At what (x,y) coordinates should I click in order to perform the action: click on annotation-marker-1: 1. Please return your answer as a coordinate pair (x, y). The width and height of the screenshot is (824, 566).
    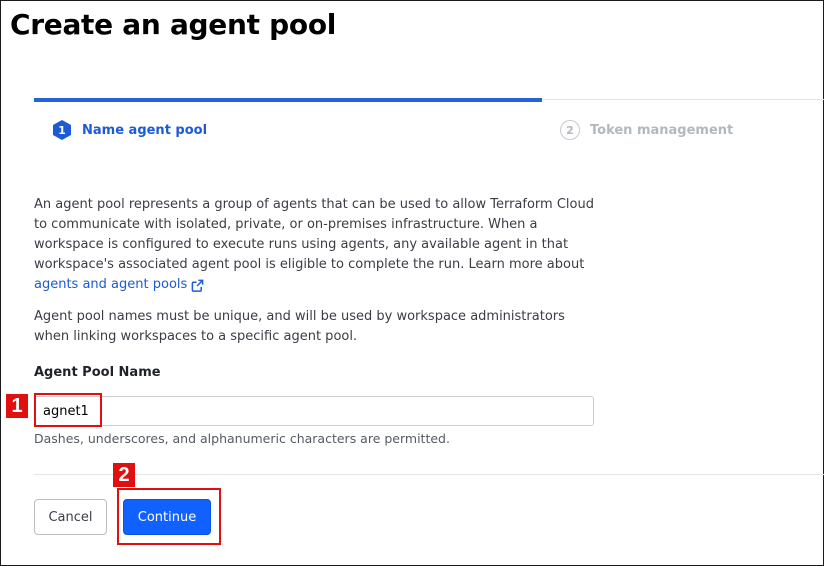
    Looking at the image, I should click on (17, 406).